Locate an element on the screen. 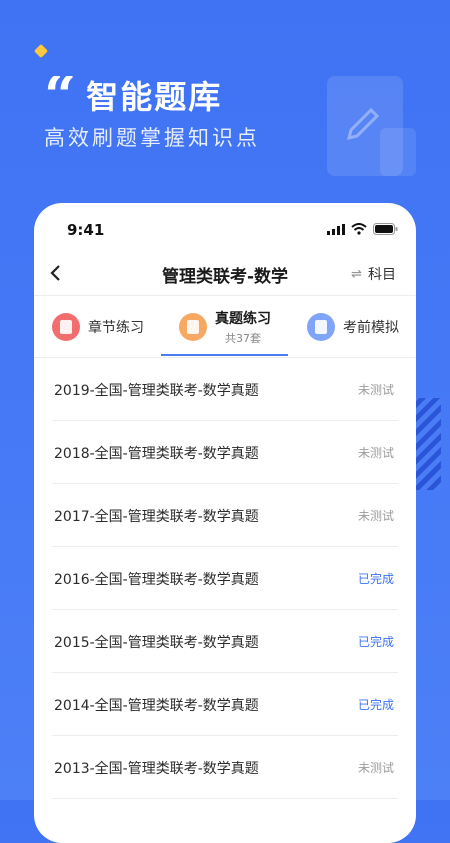 The image size is (450, 843). hero-title-row: “ 智能题库 is located at coordinates (133, 95).